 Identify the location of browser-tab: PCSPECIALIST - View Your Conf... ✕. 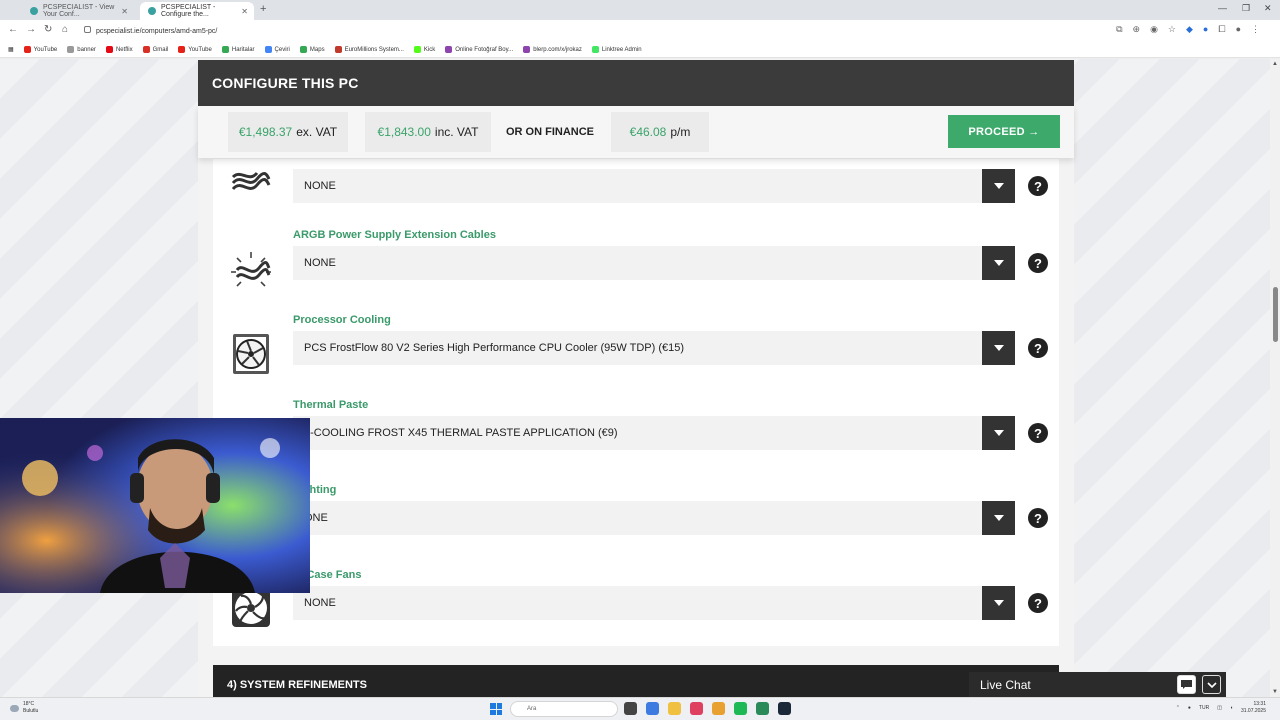
(78, 11).